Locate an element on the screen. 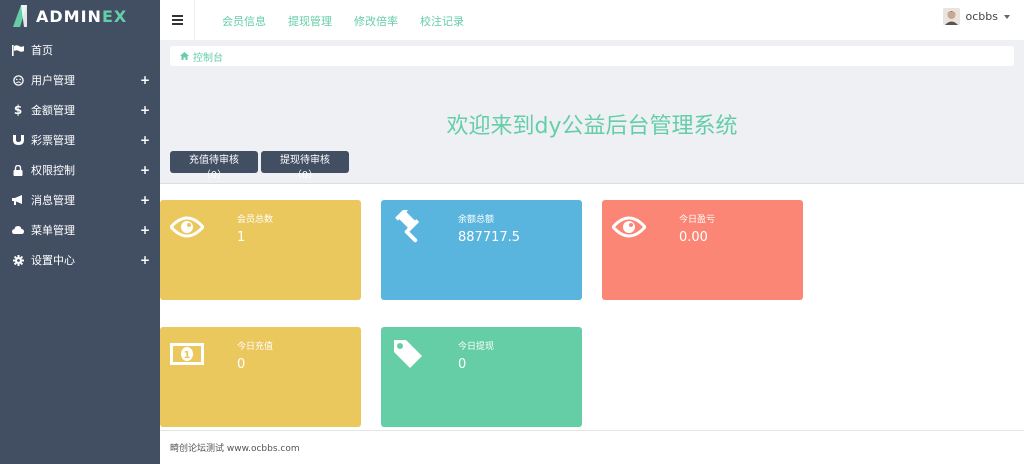 Image resolution: width=1024 pixels, height=464 pixels. stat-card-recharge: 1 今日充值 0 is located at coordinates (260, 377).